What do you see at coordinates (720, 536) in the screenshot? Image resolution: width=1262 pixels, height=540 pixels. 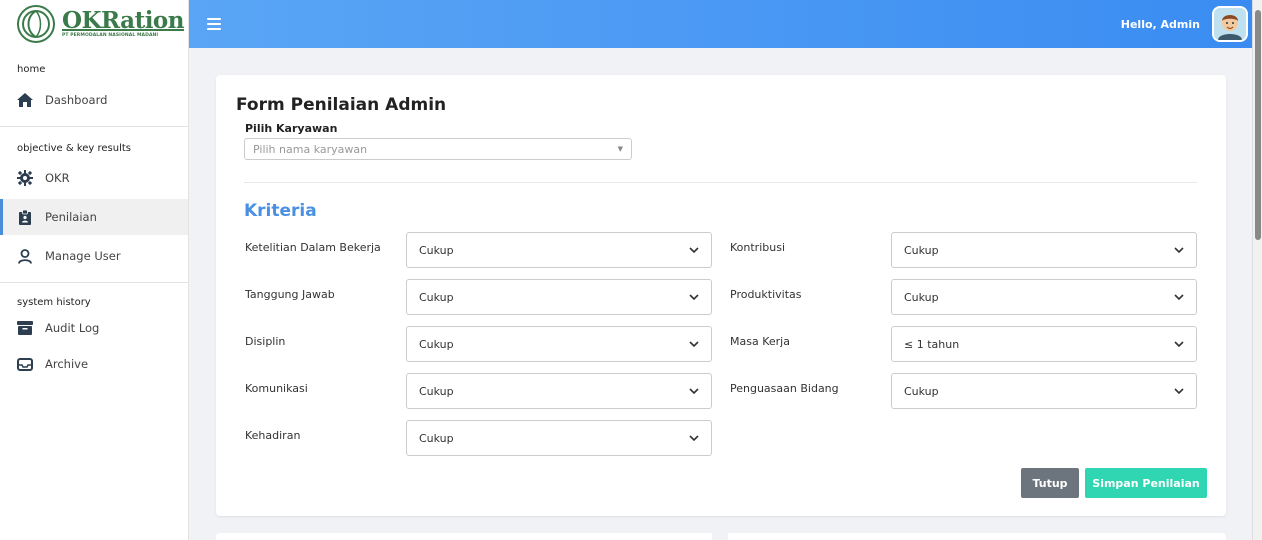 I see `card-gap` at bounding box center [720, 536].